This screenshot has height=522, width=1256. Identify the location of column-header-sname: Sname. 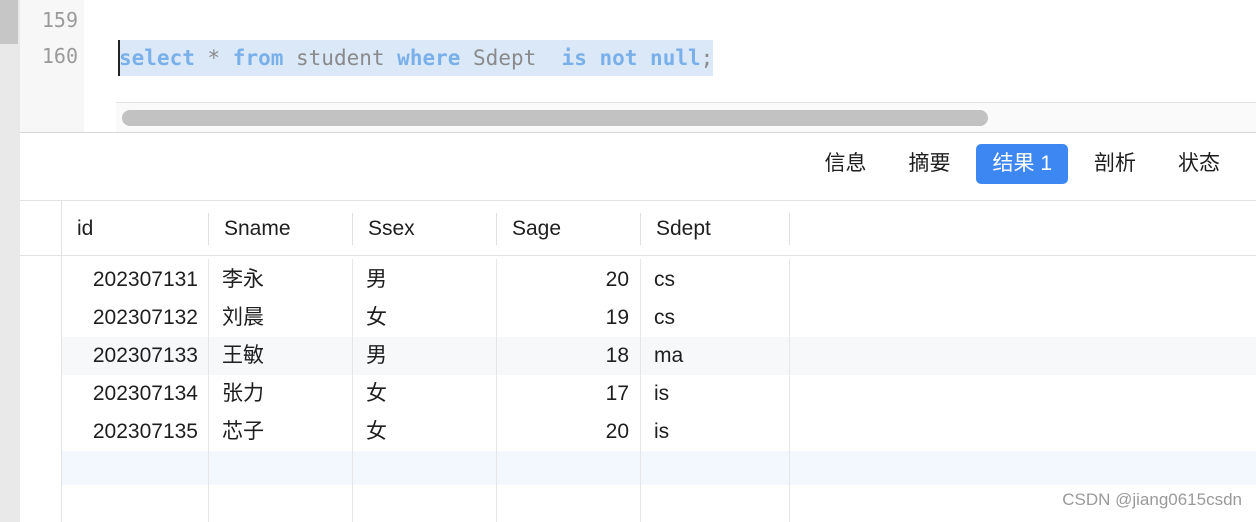
(281, 229).